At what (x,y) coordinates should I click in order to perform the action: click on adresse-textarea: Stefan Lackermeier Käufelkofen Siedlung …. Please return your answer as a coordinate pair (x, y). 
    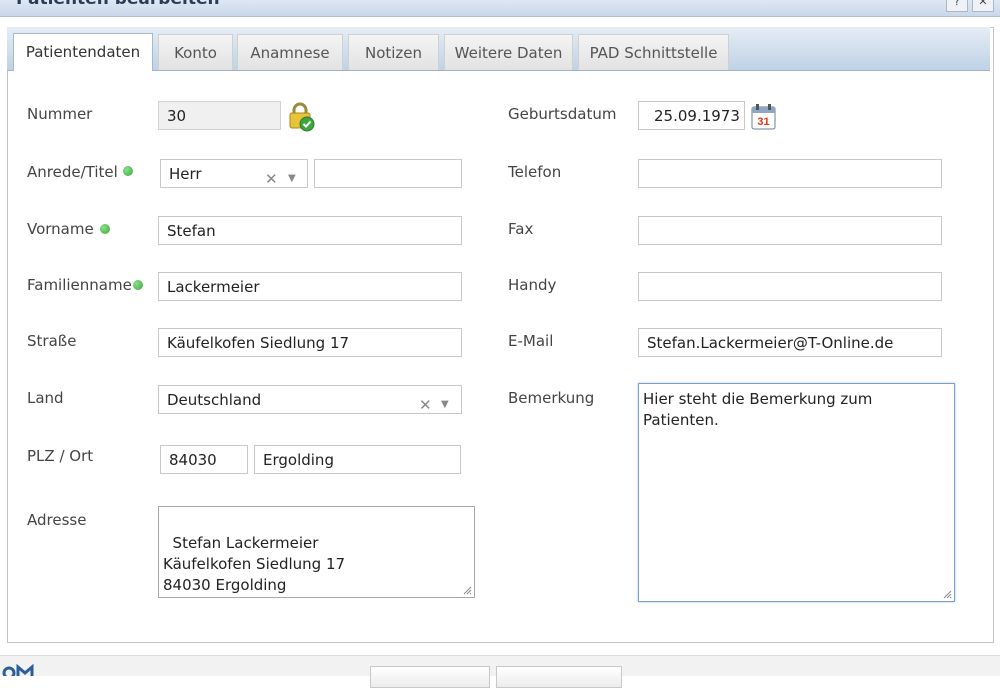
    Looking at the image, I should click on (316, 552).